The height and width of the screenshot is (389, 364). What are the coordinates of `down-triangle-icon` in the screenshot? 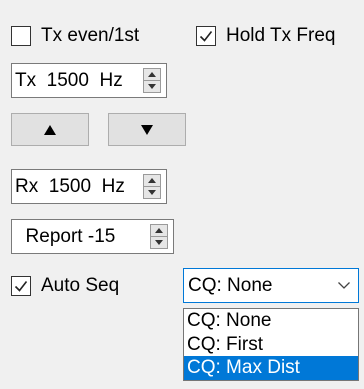 It's located at (147, 129).